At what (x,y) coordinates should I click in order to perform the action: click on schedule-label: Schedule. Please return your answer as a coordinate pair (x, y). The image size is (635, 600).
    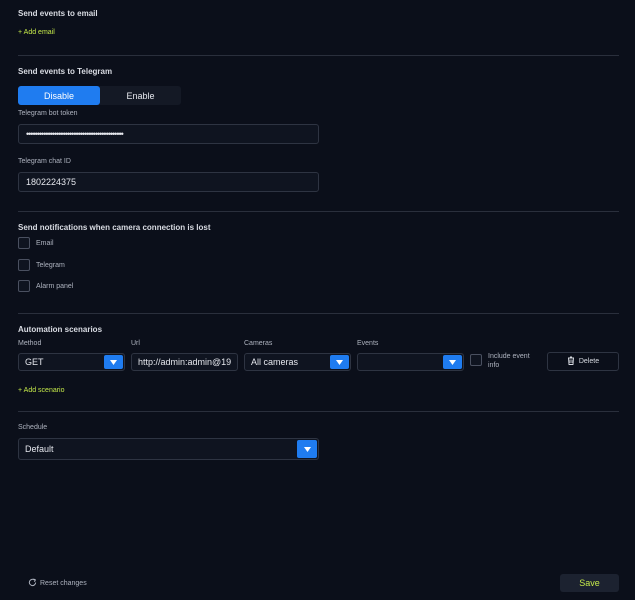
    Looking at the image, I should click on (33, 427).